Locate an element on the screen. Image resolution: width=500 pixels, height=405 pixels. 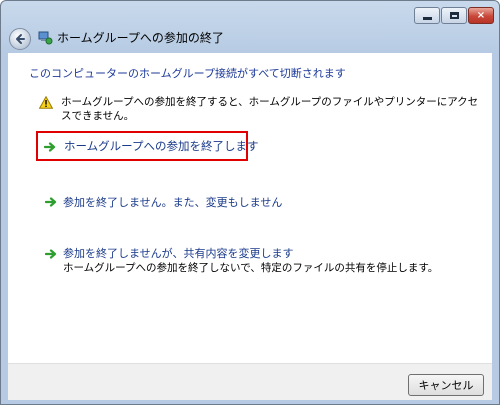
close-icon: × is located at coordinates (481, 15).